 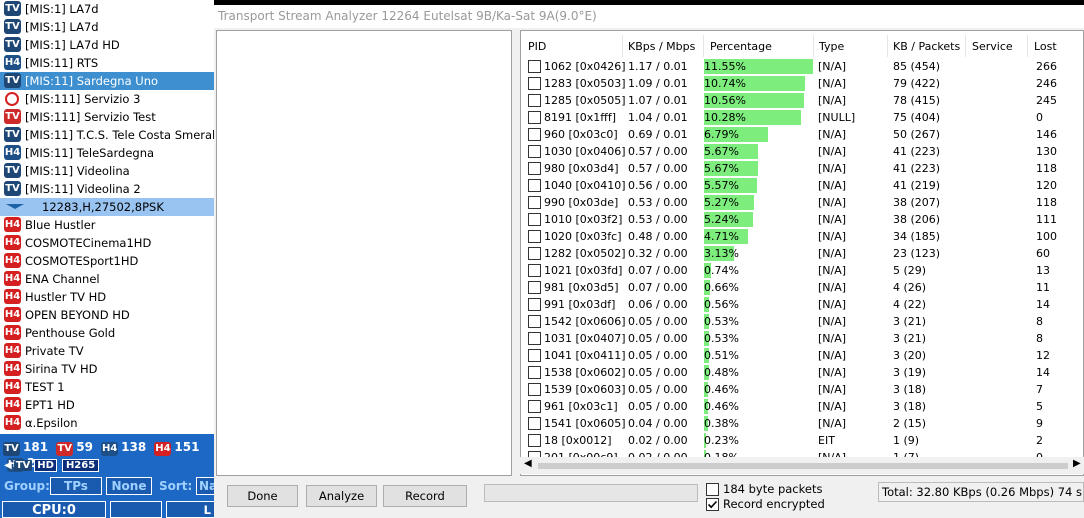 I want to click on channel-item: H4 [MIS:11] RTS, so click(x=107, y=63).